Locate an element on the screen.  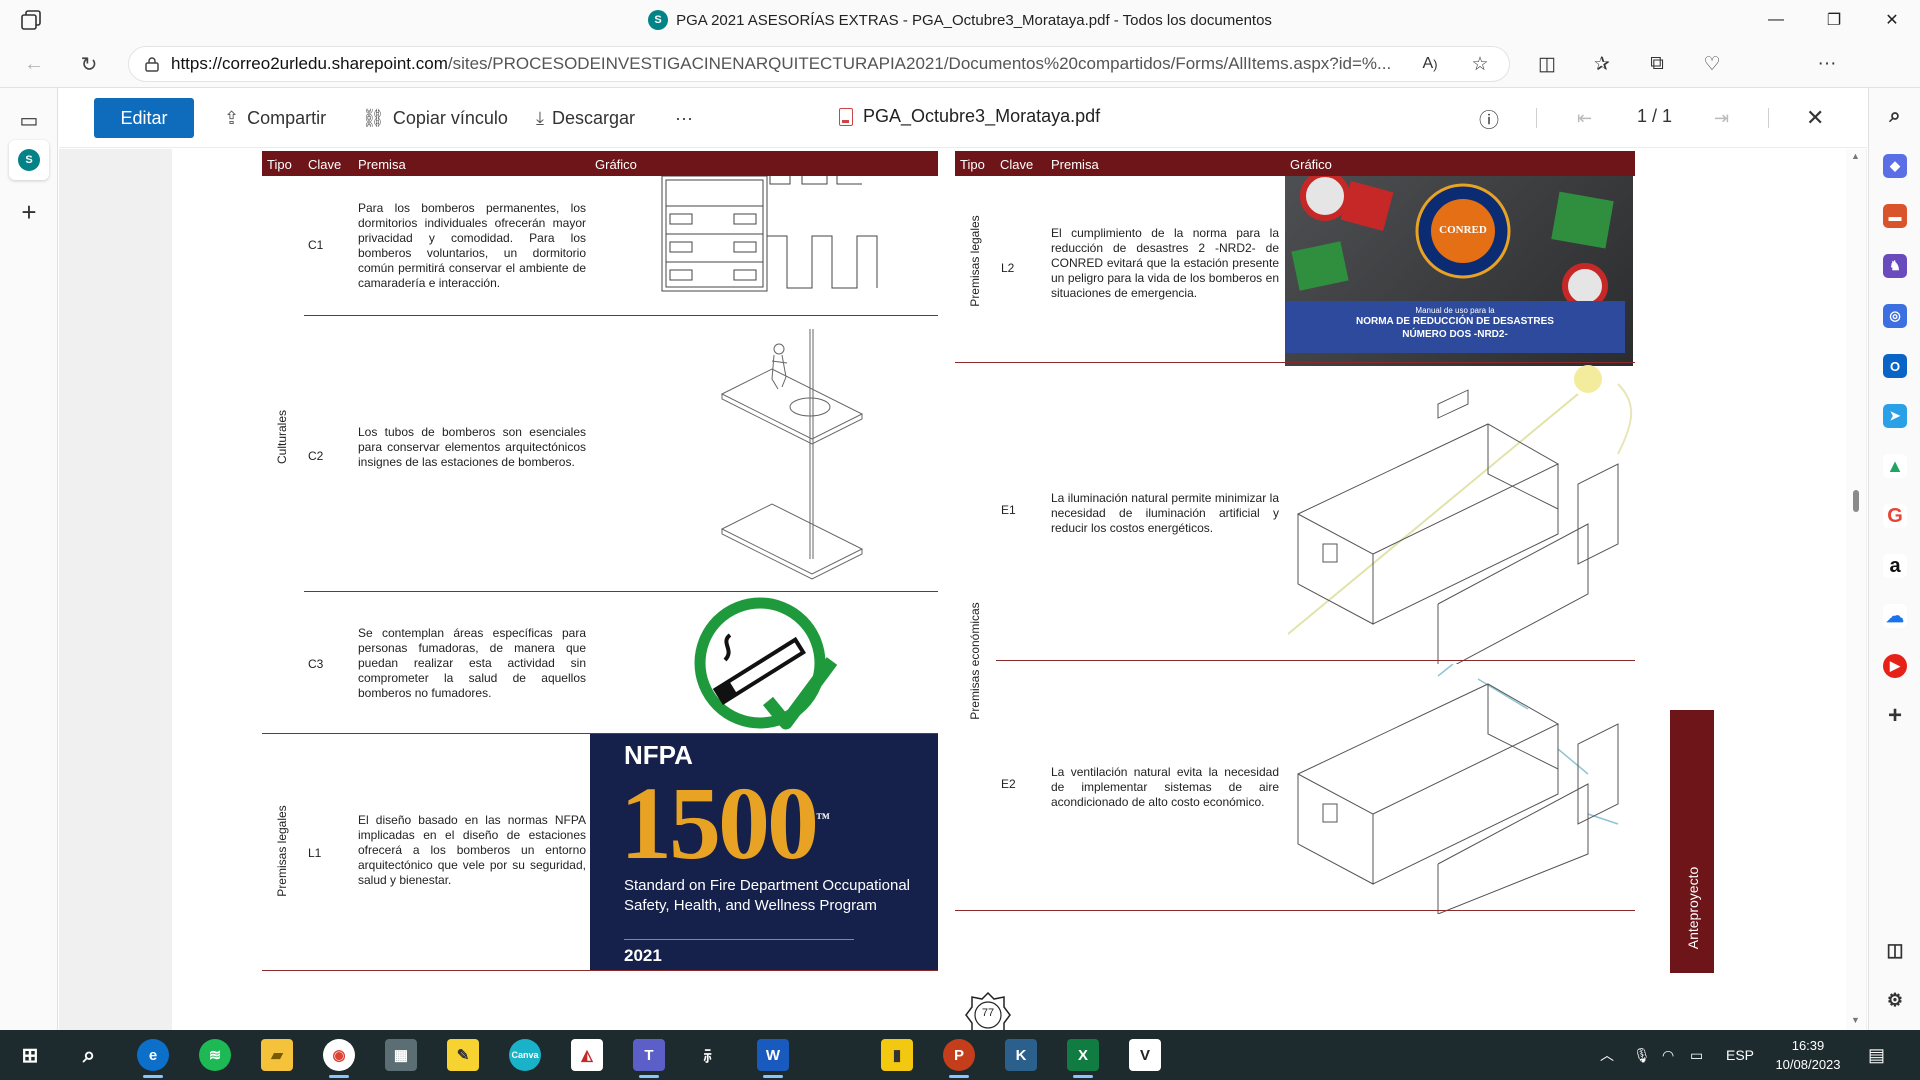
download-icon: ⤓ is located at coordinates (540, 117).